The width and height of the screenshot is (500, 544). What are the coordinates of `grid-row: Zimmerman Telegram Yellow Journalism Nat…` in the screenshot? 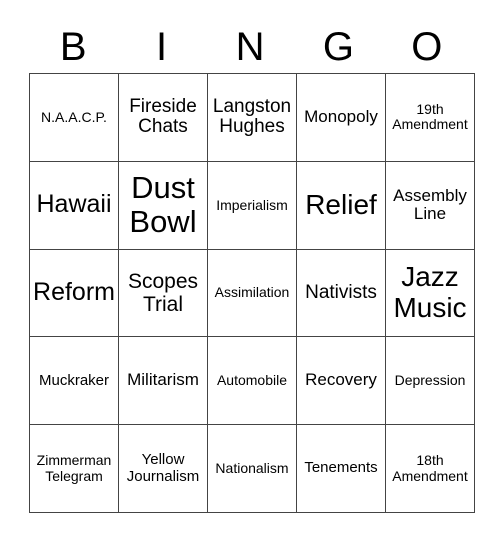 It's located at (252, 468).